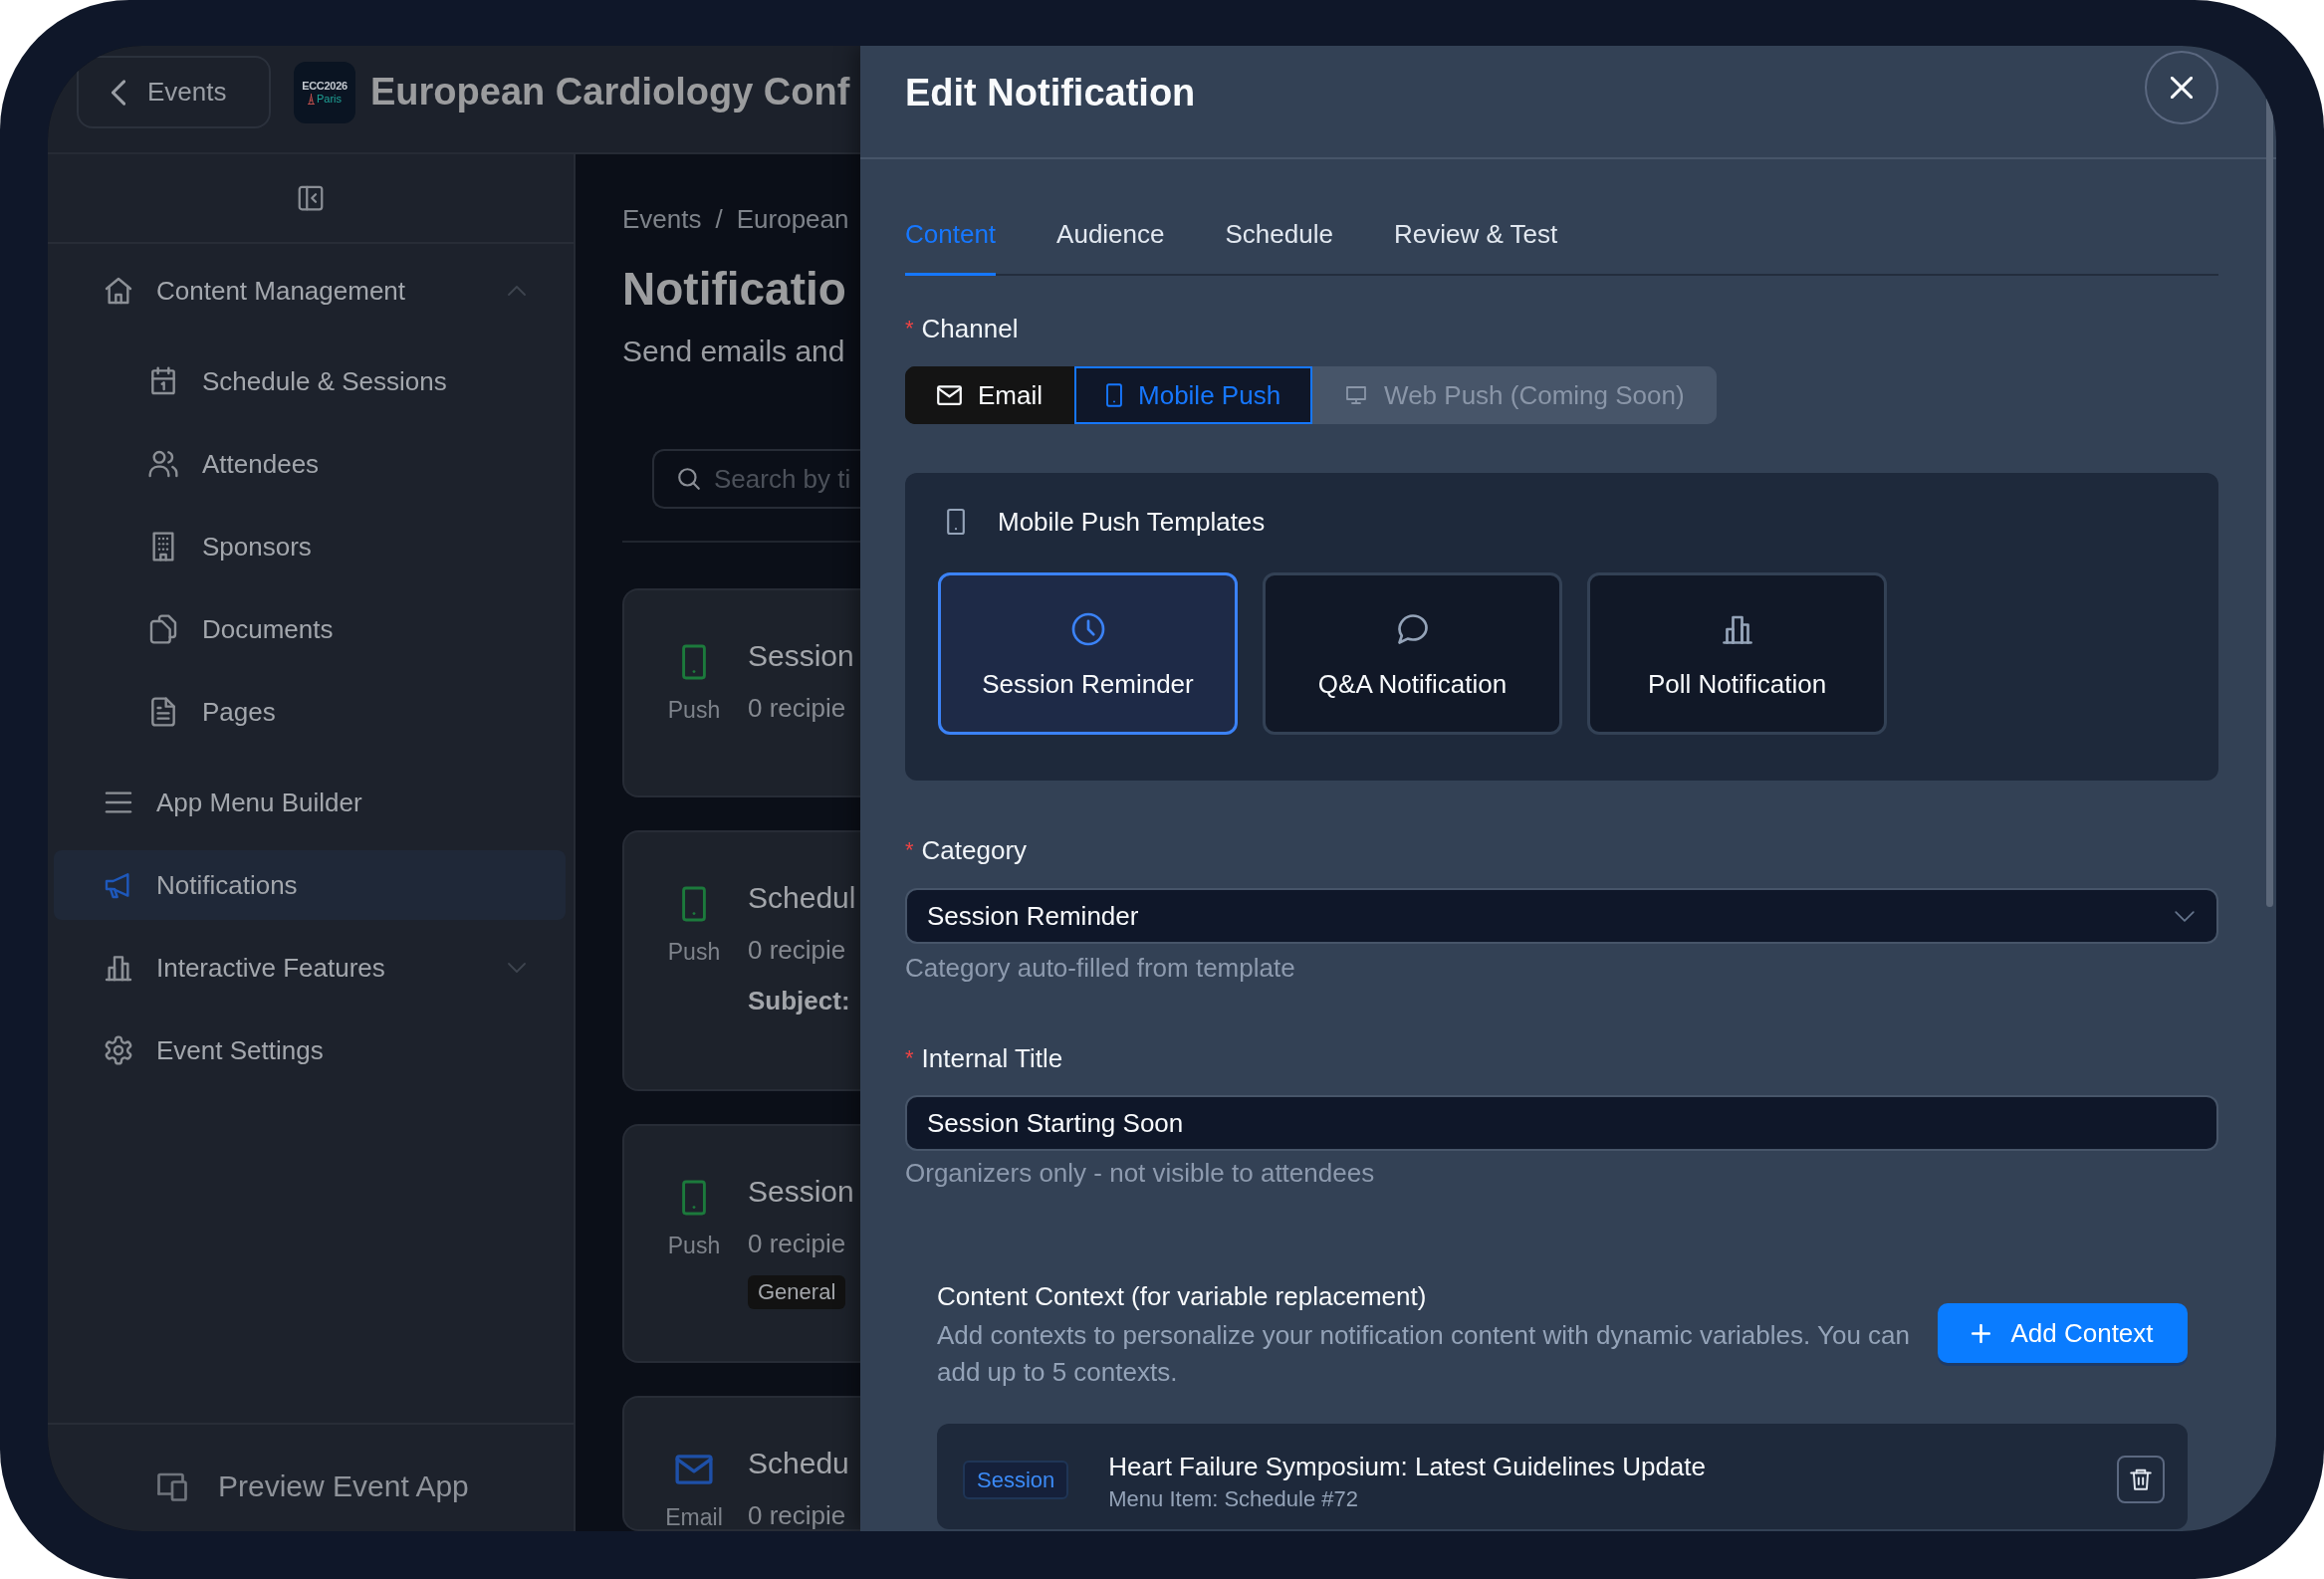  What do you see at coordinates (1088, 653) in the screenshot?
I see `template-option: Session Reminder` at bounding box center [1088, 653].